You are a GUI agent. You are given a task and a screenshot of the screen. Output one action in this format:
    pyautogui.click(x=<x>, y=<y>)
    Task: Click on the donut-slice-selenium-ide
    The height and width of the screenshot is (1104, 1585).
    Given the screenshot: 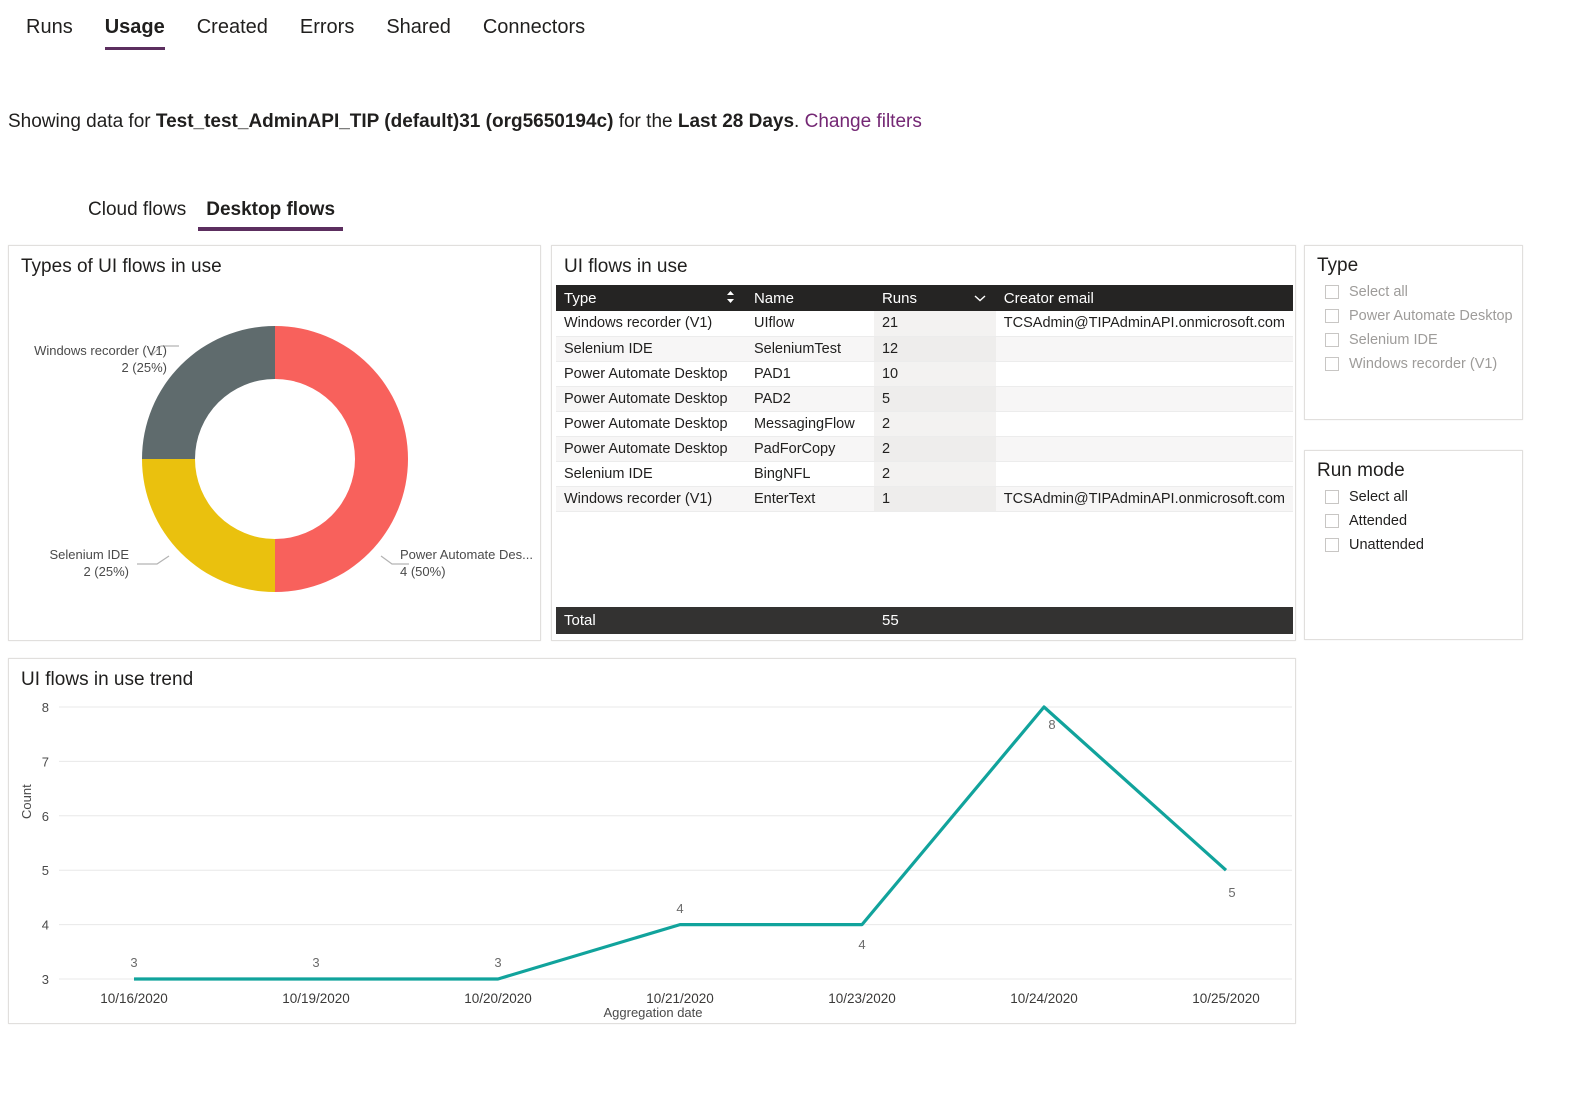 What is the action you would take?
    pyautogui.click(x=208, y=525)
    